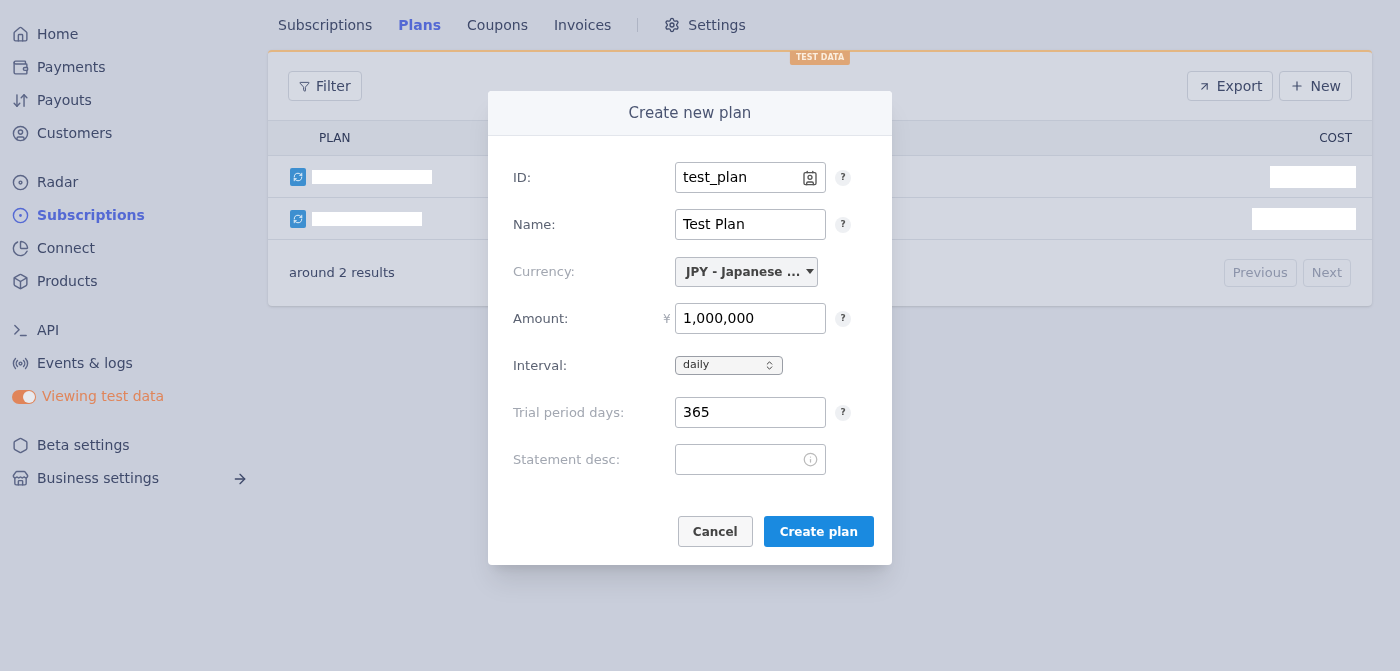  Describe the element at coordinates (140, 67) in the screenshot. I see `sidebar-item: Payments` at that location.